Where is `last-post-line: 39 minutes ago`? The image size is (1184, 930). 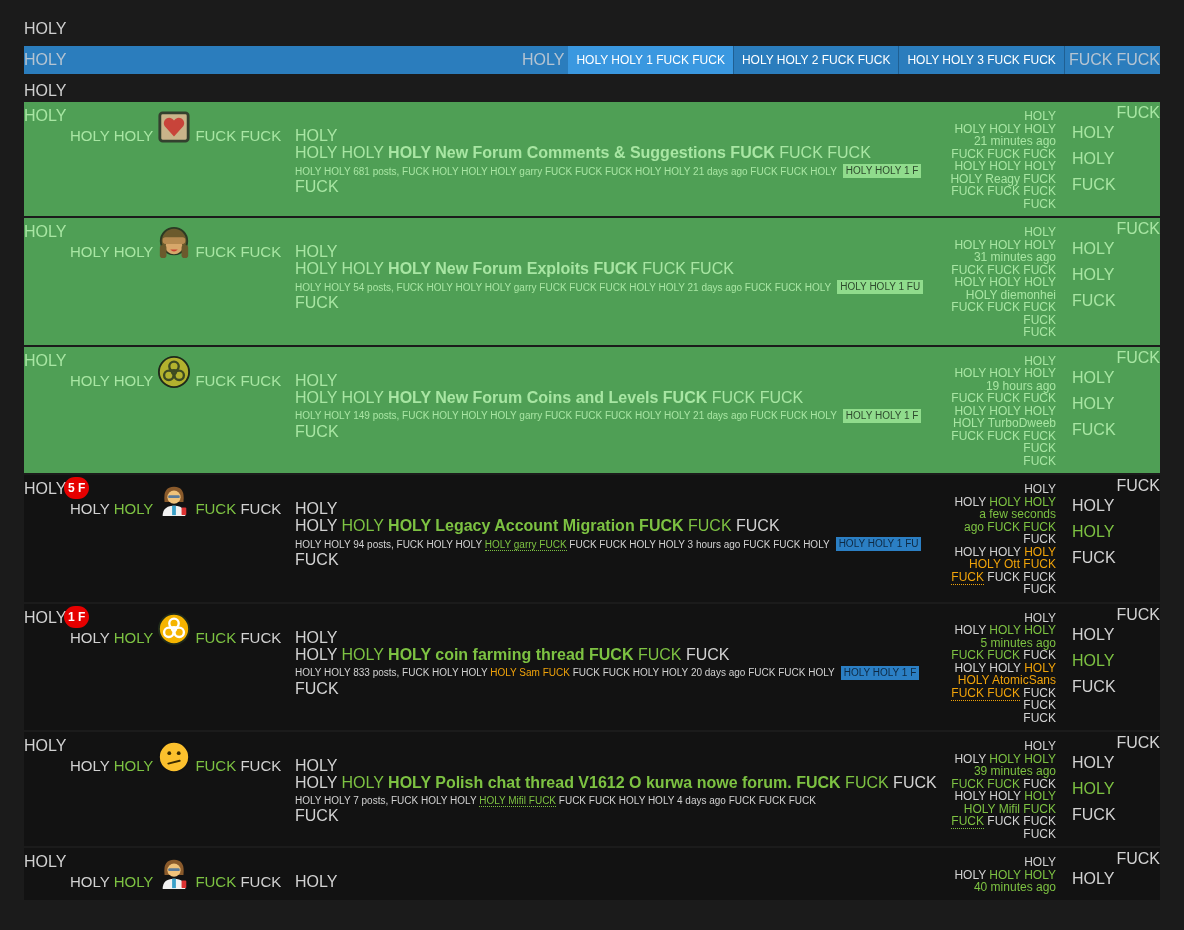 last-post-line: 39 minutes ago is located at coordinates (1014, 771).